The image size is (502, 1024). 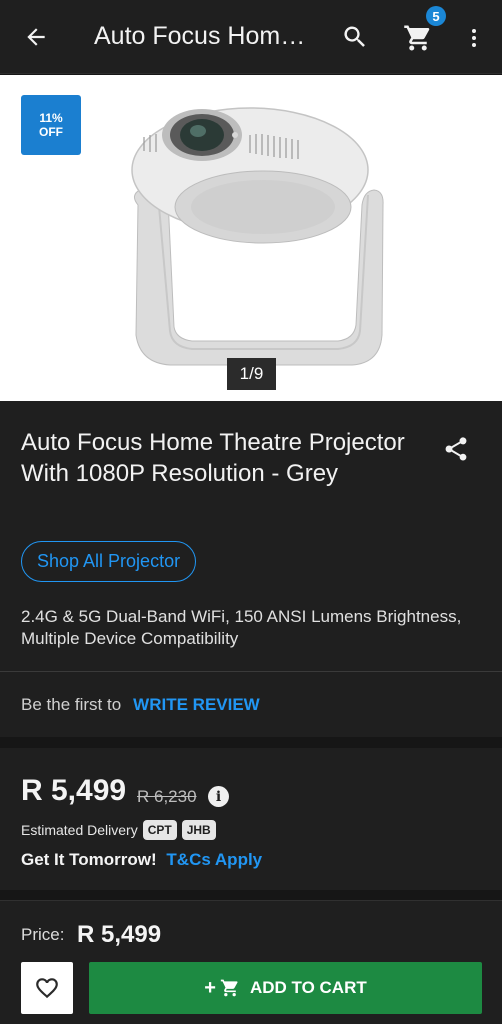 I want to click on add-to-cart-label: ADD TO CART, so click(x=308, y=987).